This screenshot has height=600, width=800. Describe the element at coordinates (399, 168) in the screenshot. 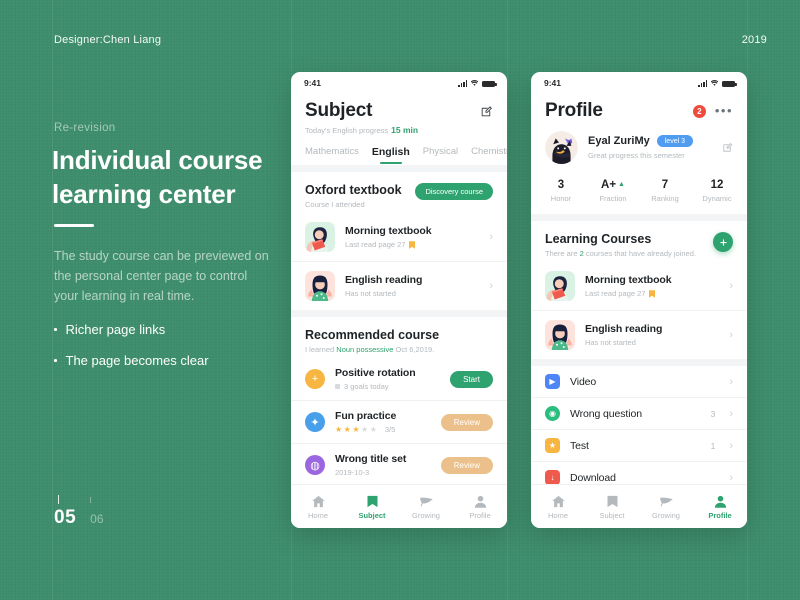

I see `divider` at that location.